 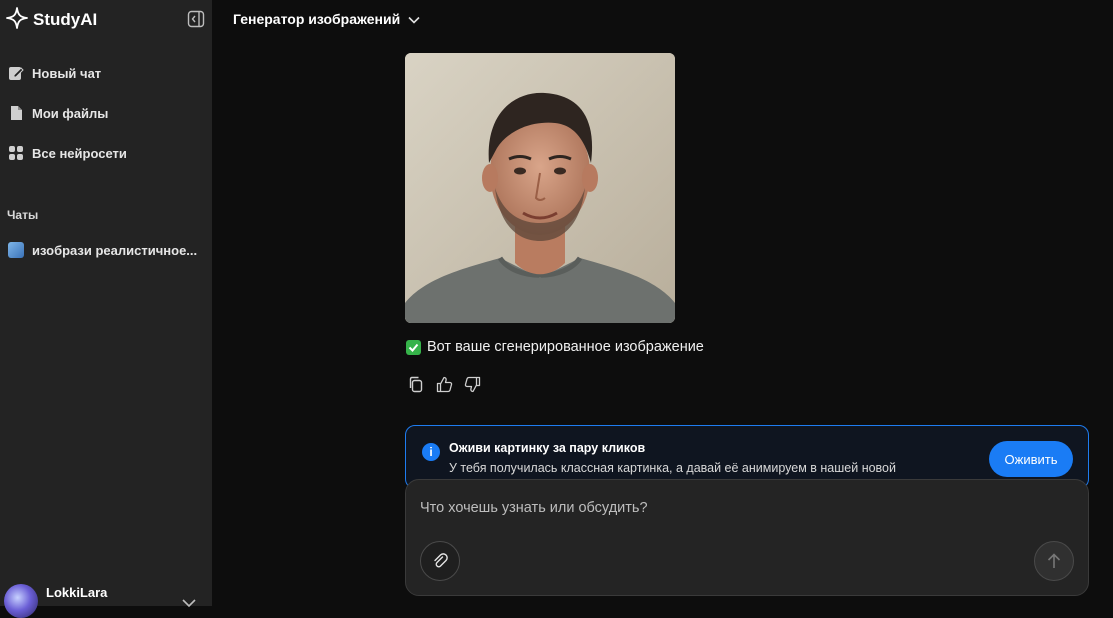 I want to click on collapse-sidebar-icon, so click(x=196, y=19).